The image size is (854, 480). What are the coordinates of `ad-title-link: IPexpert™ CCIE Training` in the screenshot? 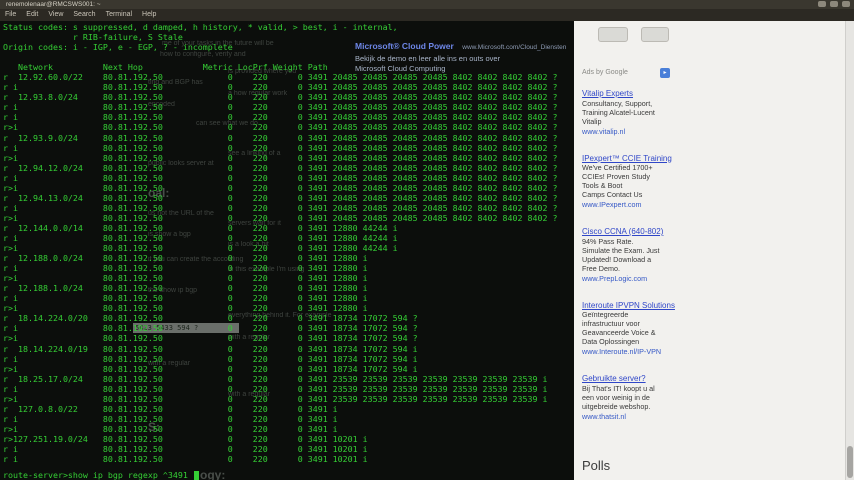 It's located at (638, 159).